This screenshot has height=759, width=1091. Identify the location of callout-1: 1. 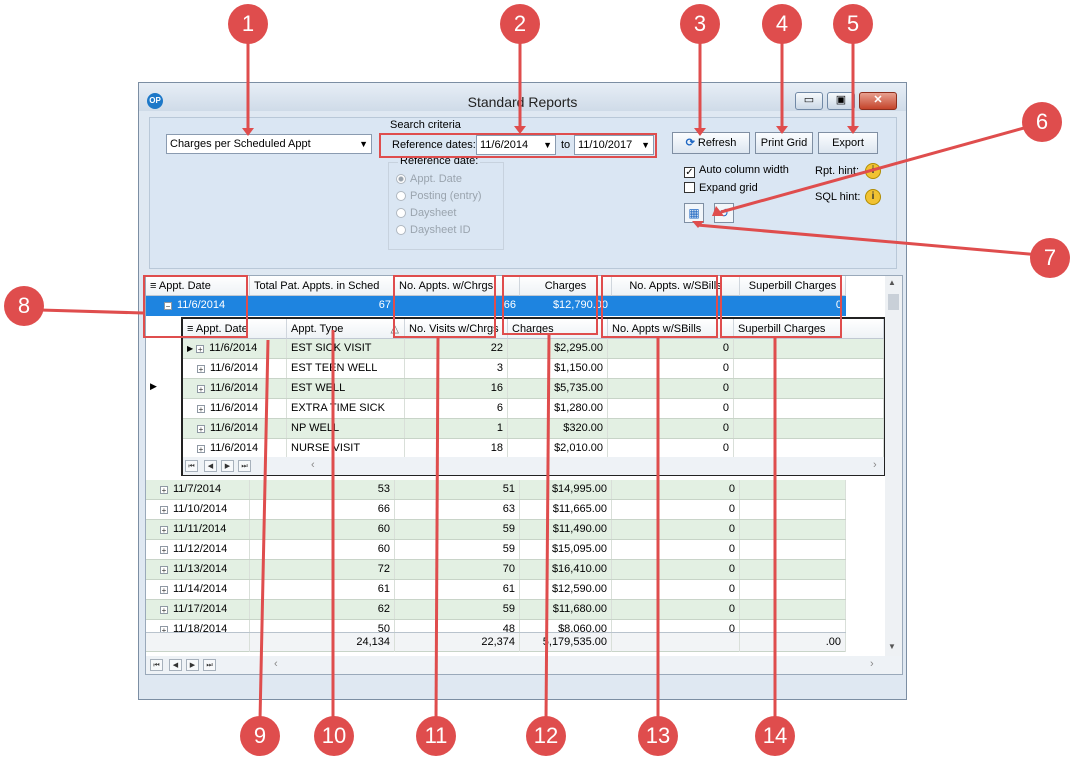
(248, 24).